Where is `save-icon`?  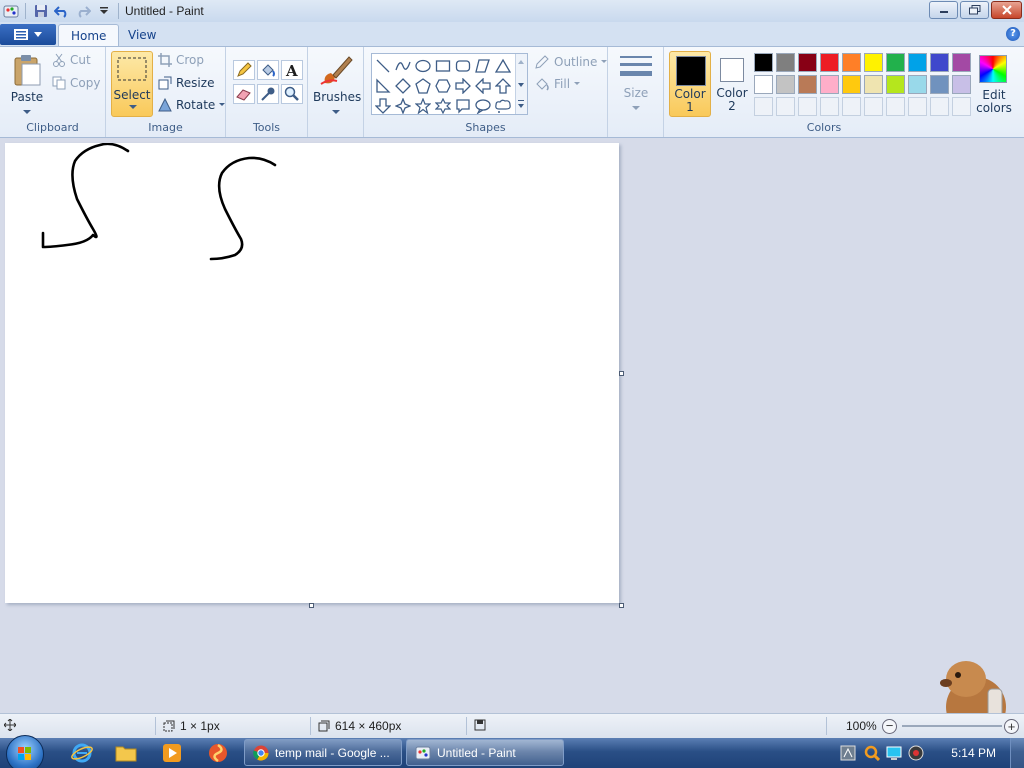 save-icon is located at coordinates (41, 11).